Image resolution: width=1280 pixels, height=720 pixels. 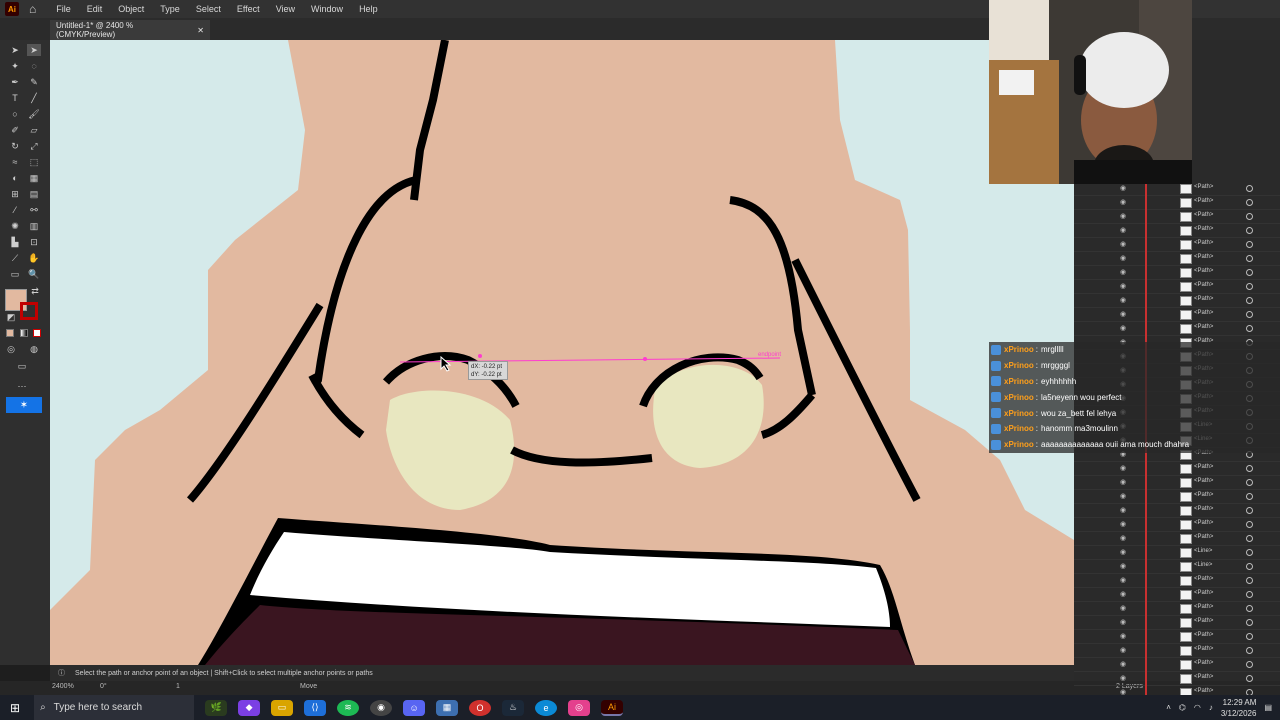 I want to click on instagram-icon: ◎, so click(x=579, y=707).